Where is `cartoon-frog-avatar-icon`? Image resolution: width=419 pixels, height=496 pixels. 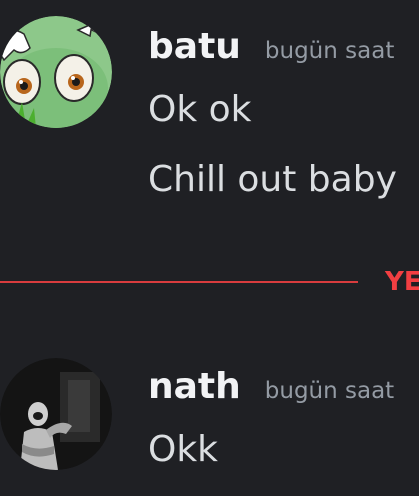 cartoon-frog-avatar-icon is located at coordinates (56, 72).